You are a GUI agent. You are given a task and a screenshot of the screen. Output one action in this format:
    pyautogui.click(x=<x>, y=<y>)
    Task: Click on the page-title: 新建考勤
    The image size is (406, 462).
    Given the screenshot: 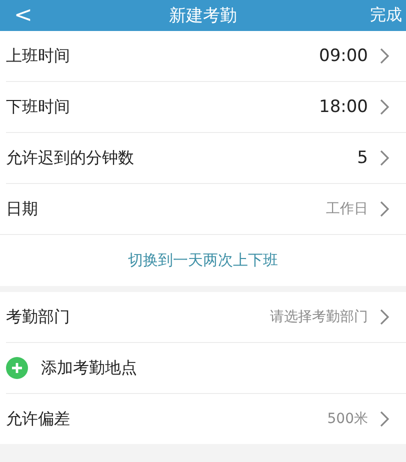 What is the action you would take?
    pyautogui.click(x=203, y=16)
    